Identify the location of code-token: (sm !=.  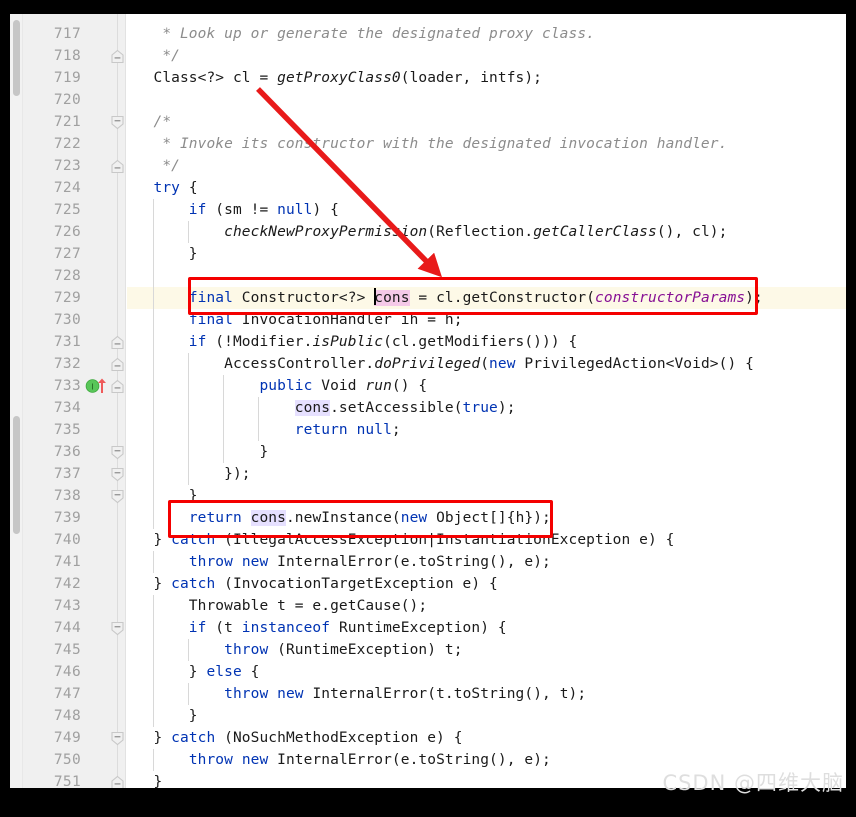
(242, 210).